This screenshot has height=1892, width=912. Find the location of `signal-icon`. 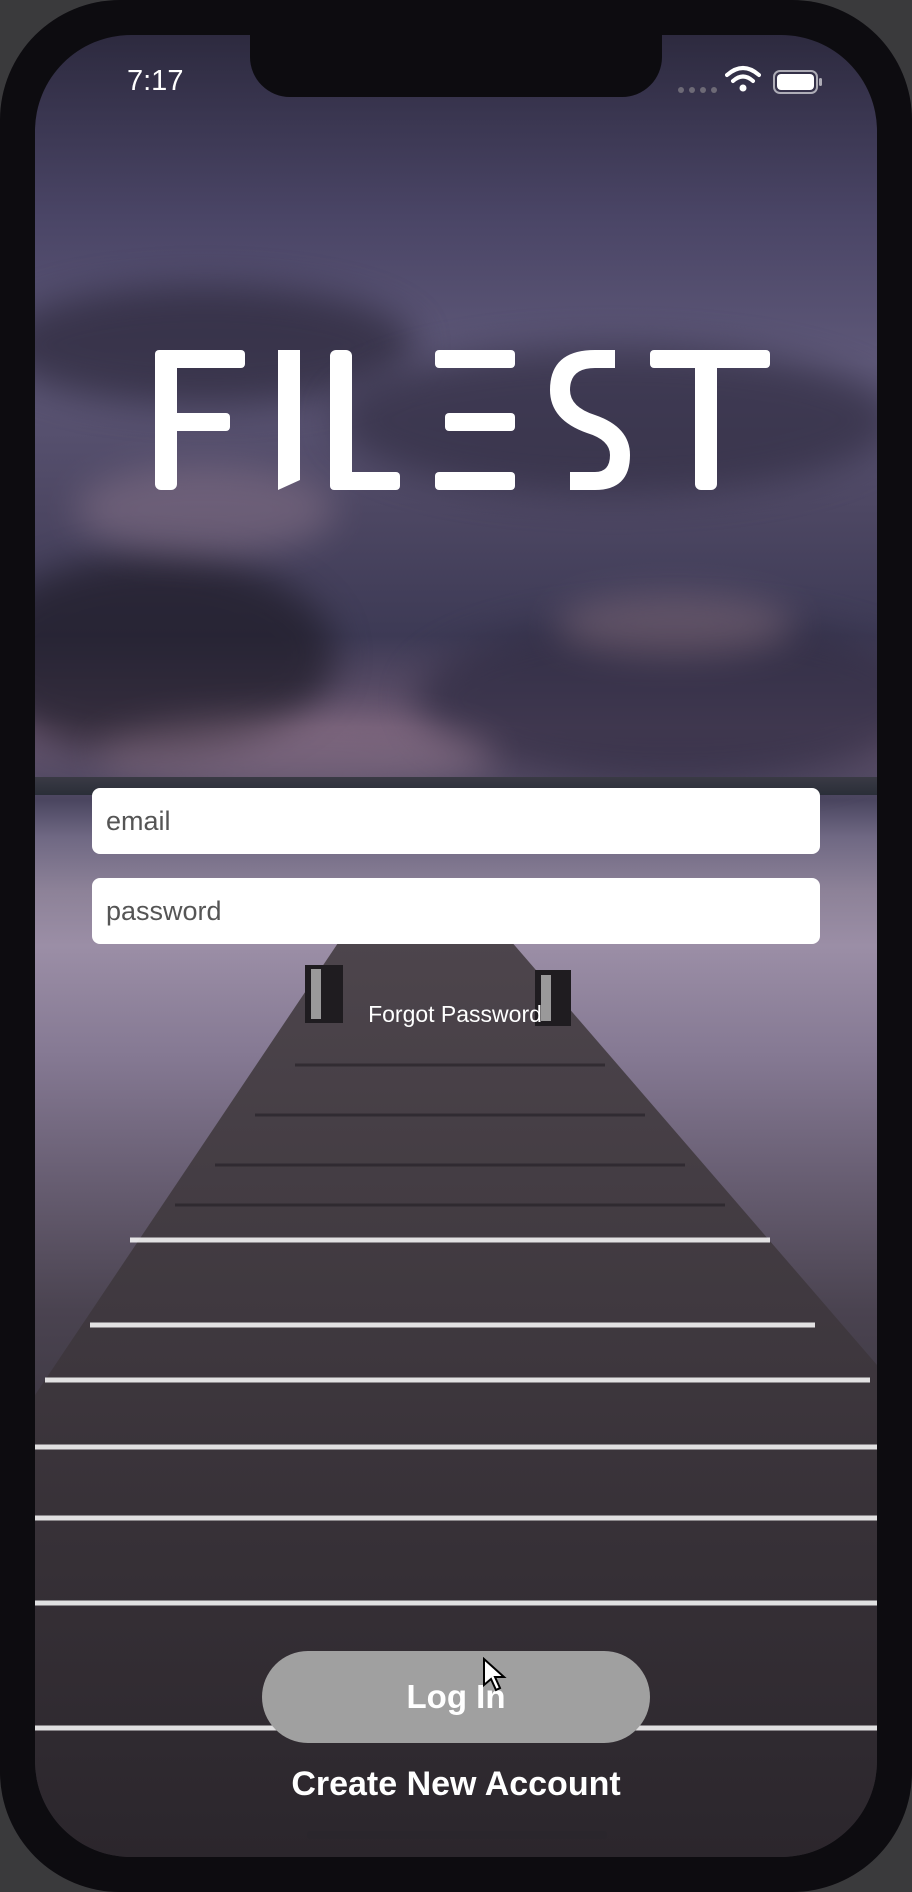

signal-icon is located at coordinates (697, 90).